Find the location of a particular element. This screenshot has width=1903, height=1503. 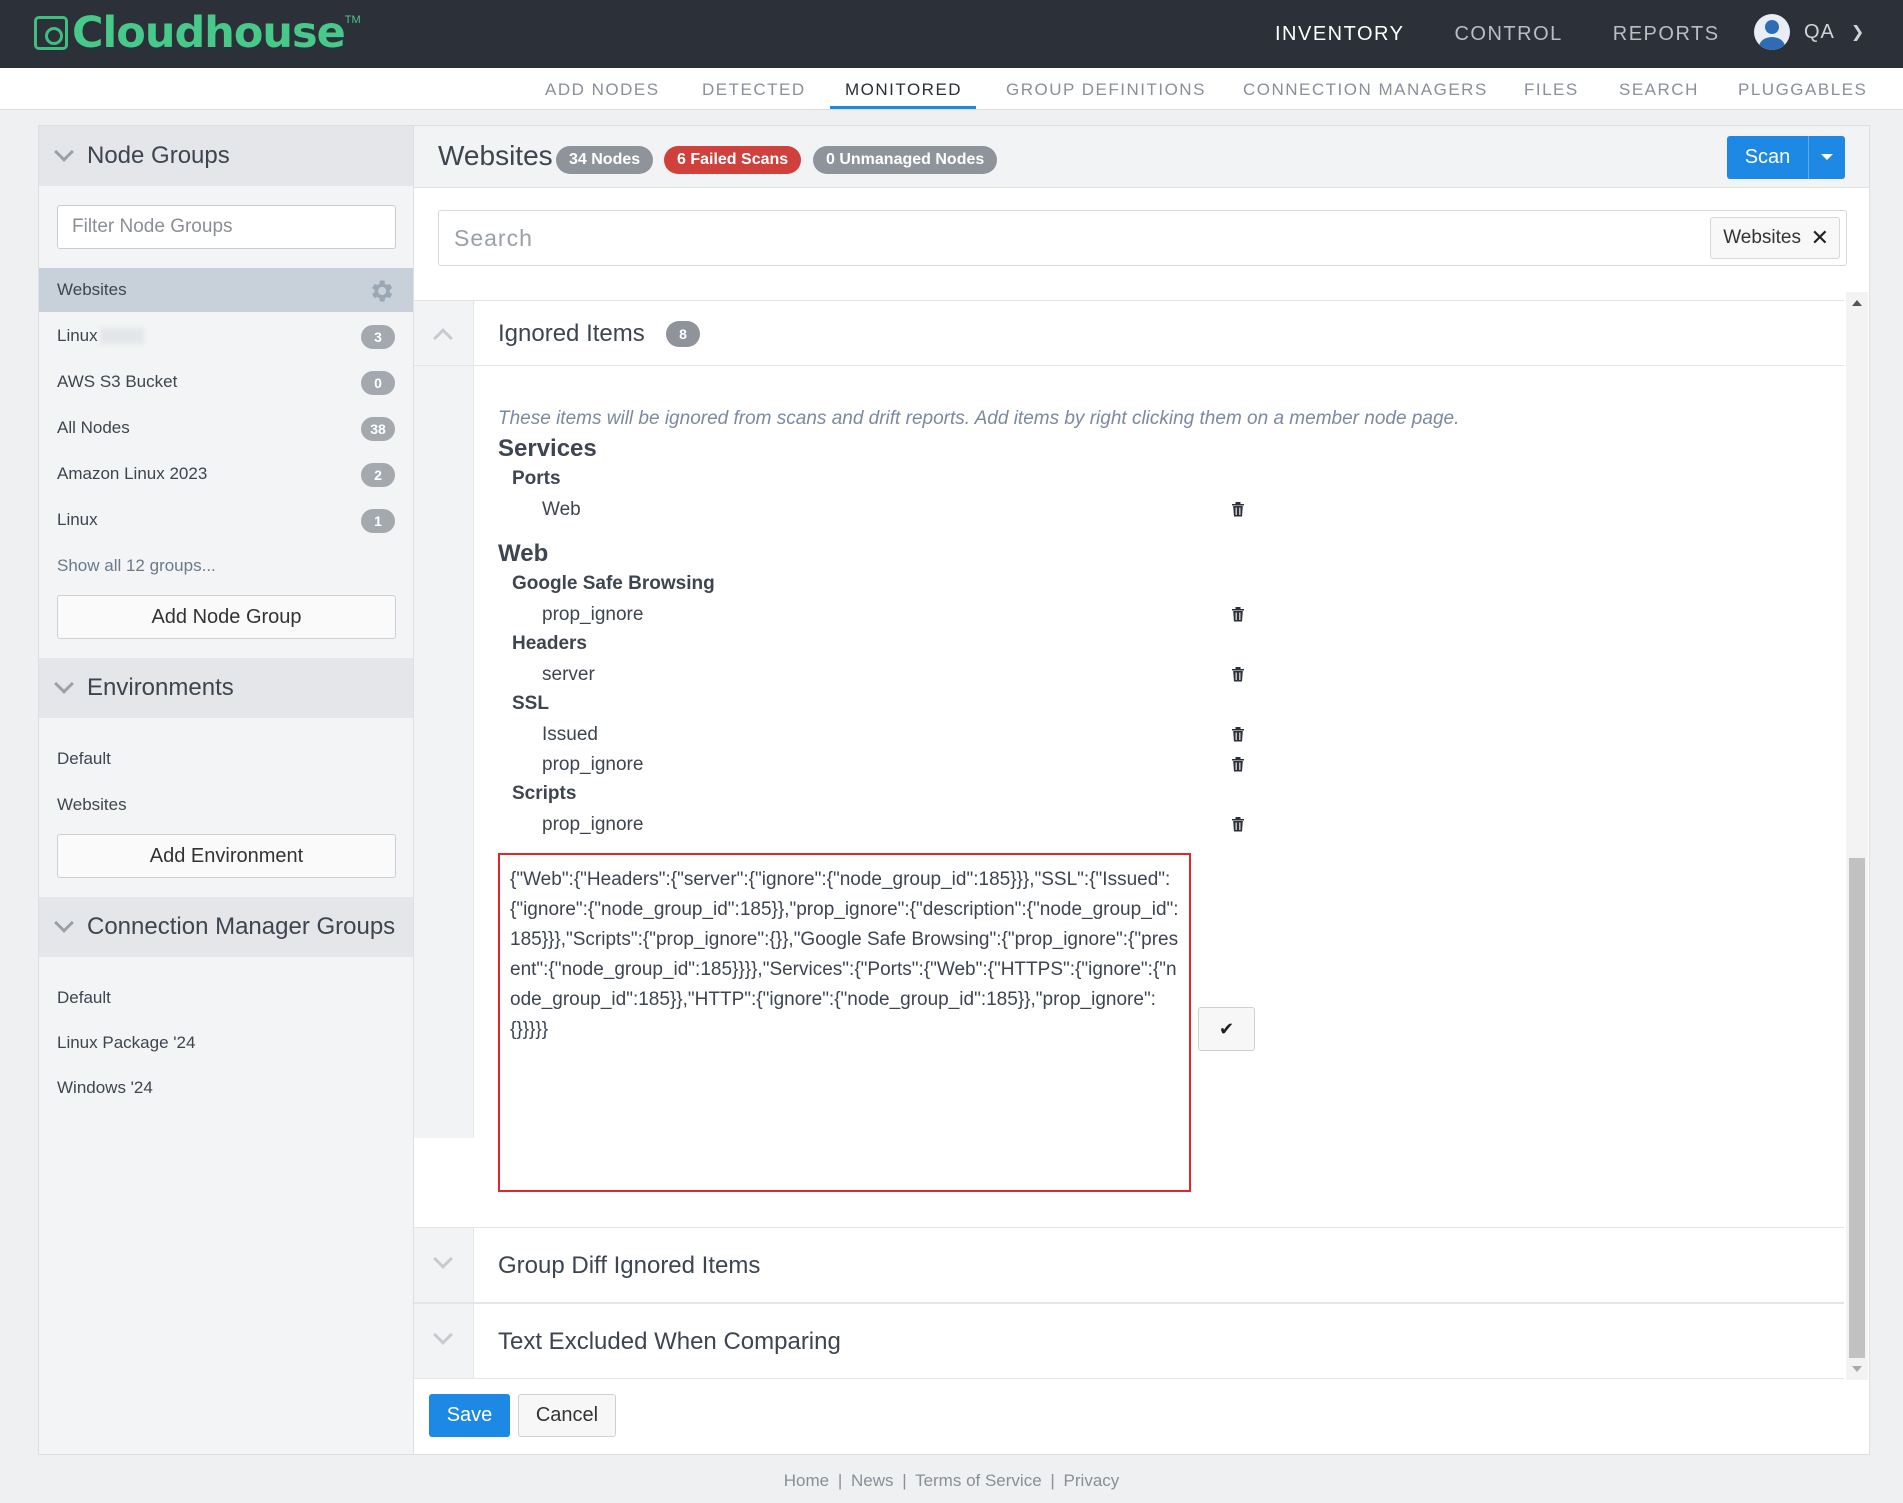

cm-group-item-windows-24: Windows '24 is located at coordinates (105, 1088).